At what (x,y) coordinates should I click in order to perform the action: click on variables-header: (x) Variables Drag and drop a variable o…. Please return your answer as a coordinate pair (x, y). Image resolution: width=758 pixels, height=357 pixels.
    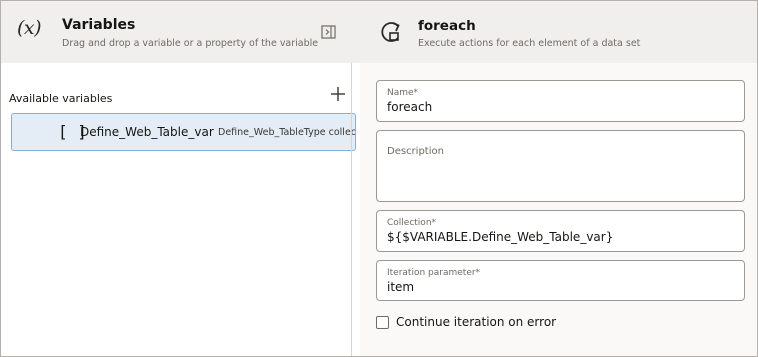
    Looking at the image, I should click on (180, 32).